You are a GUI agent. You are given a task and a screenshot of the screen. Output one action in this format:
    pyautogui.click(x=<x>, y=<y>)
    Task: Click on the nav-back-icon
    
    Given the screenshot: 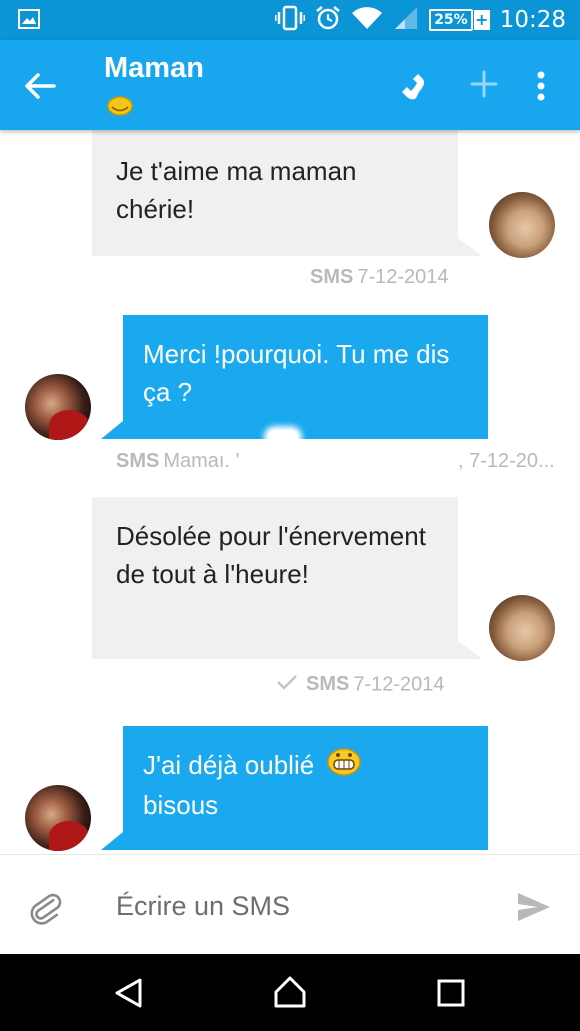 What is the action you would take?
    pyautogui.click(x=129, y=993)
    